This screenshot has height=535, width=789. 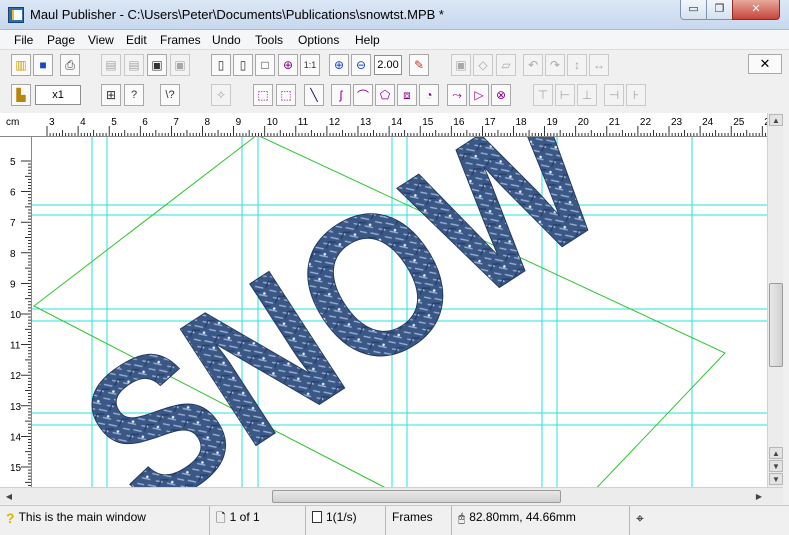 I want to click on page-view-icon: ▯, so click(x=243, y=65).